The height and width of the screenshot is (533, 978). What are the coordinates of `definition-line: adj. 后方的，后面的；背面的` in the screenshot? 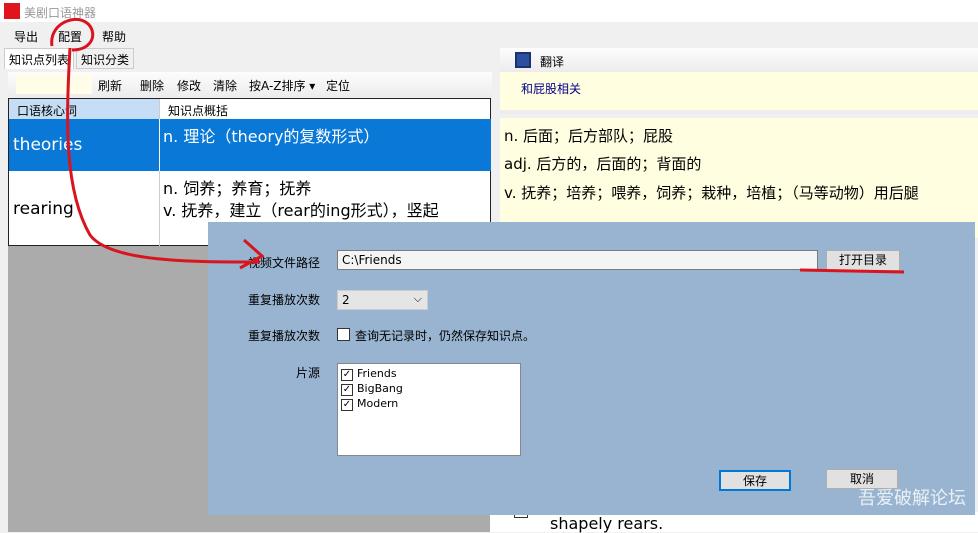 It's located at (603, 164).